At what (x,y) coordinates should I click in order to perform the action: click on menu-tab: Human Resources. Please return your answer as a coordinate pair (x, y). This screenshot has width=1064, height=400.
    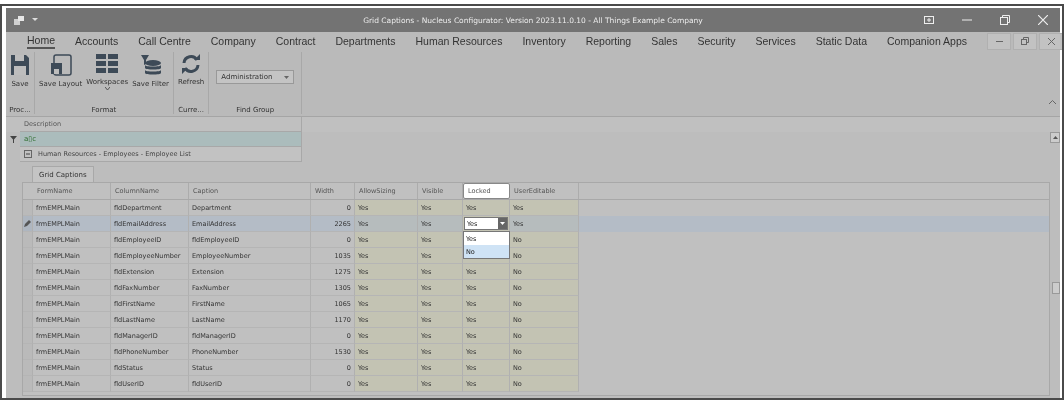
    Looking at the image, I should click on (459, 41).